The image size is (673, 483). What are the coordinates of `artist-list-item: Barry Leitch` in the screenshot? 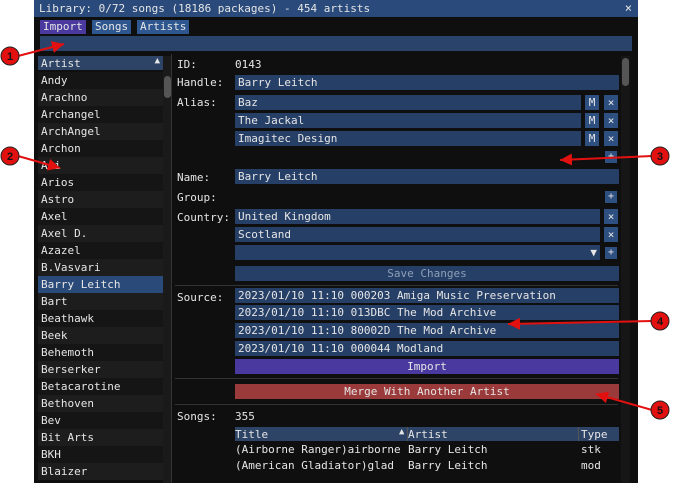 It's located at (100, 284).